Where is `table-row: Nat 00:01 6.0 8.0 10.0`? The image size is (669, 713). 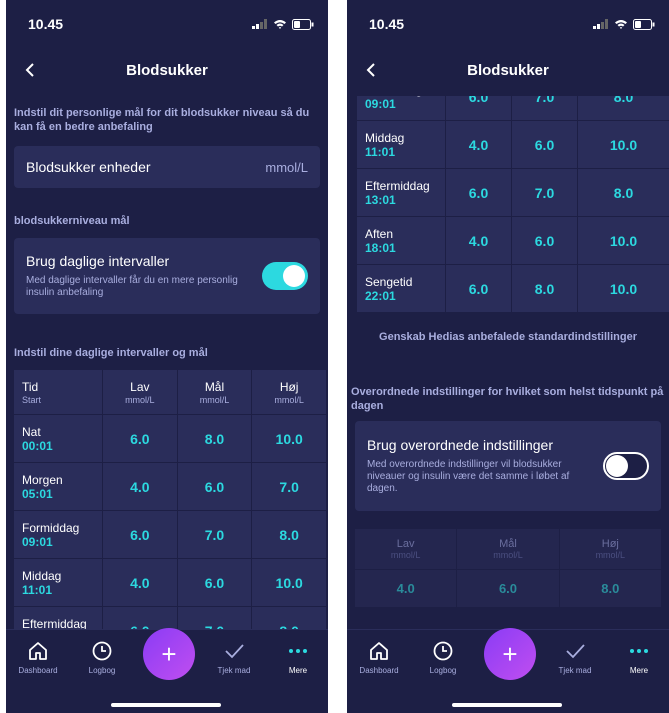 table-row: Nat 00:01 6.0 8.0 10.0 is located at coordinates (170, 438).